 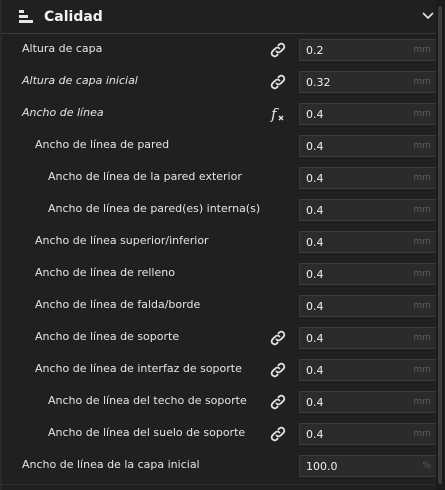 I want to click on setting-row: Ancho de línea de falda/borde 0.4 mm, so click(x=220, y=306).